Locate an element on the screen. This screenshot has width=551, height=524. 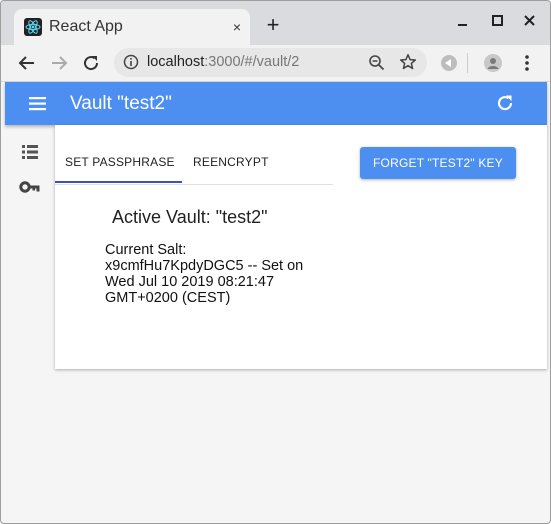
url-text: localhost:3000/#/vault/2 is located at coordinates (223, 62).